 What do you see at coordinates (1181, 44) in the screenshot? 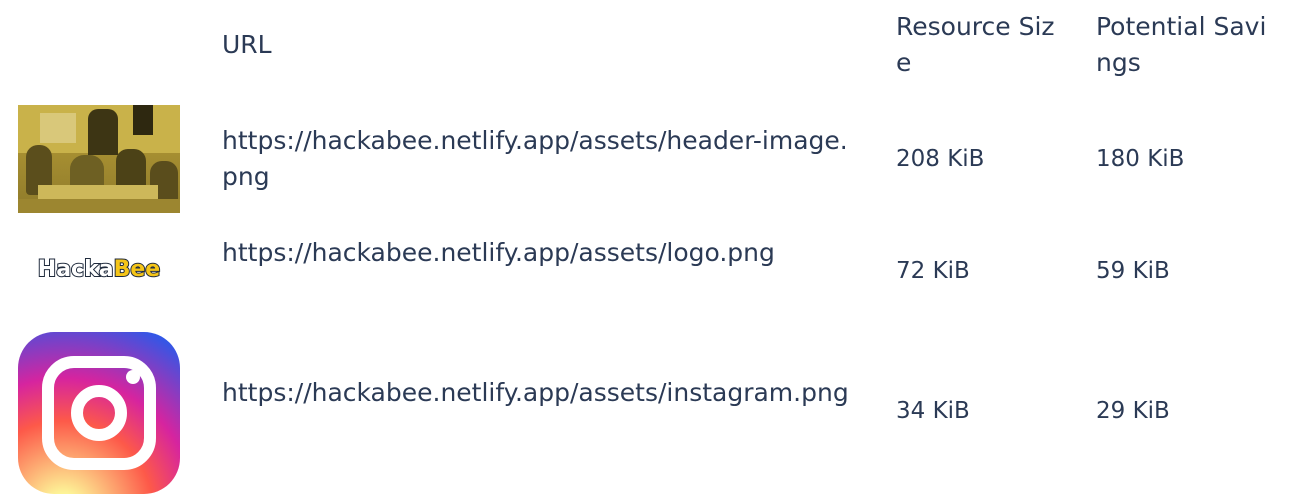
I see `column-header-potential-savings: Potential Savings` at bounding box center [1181, 44].